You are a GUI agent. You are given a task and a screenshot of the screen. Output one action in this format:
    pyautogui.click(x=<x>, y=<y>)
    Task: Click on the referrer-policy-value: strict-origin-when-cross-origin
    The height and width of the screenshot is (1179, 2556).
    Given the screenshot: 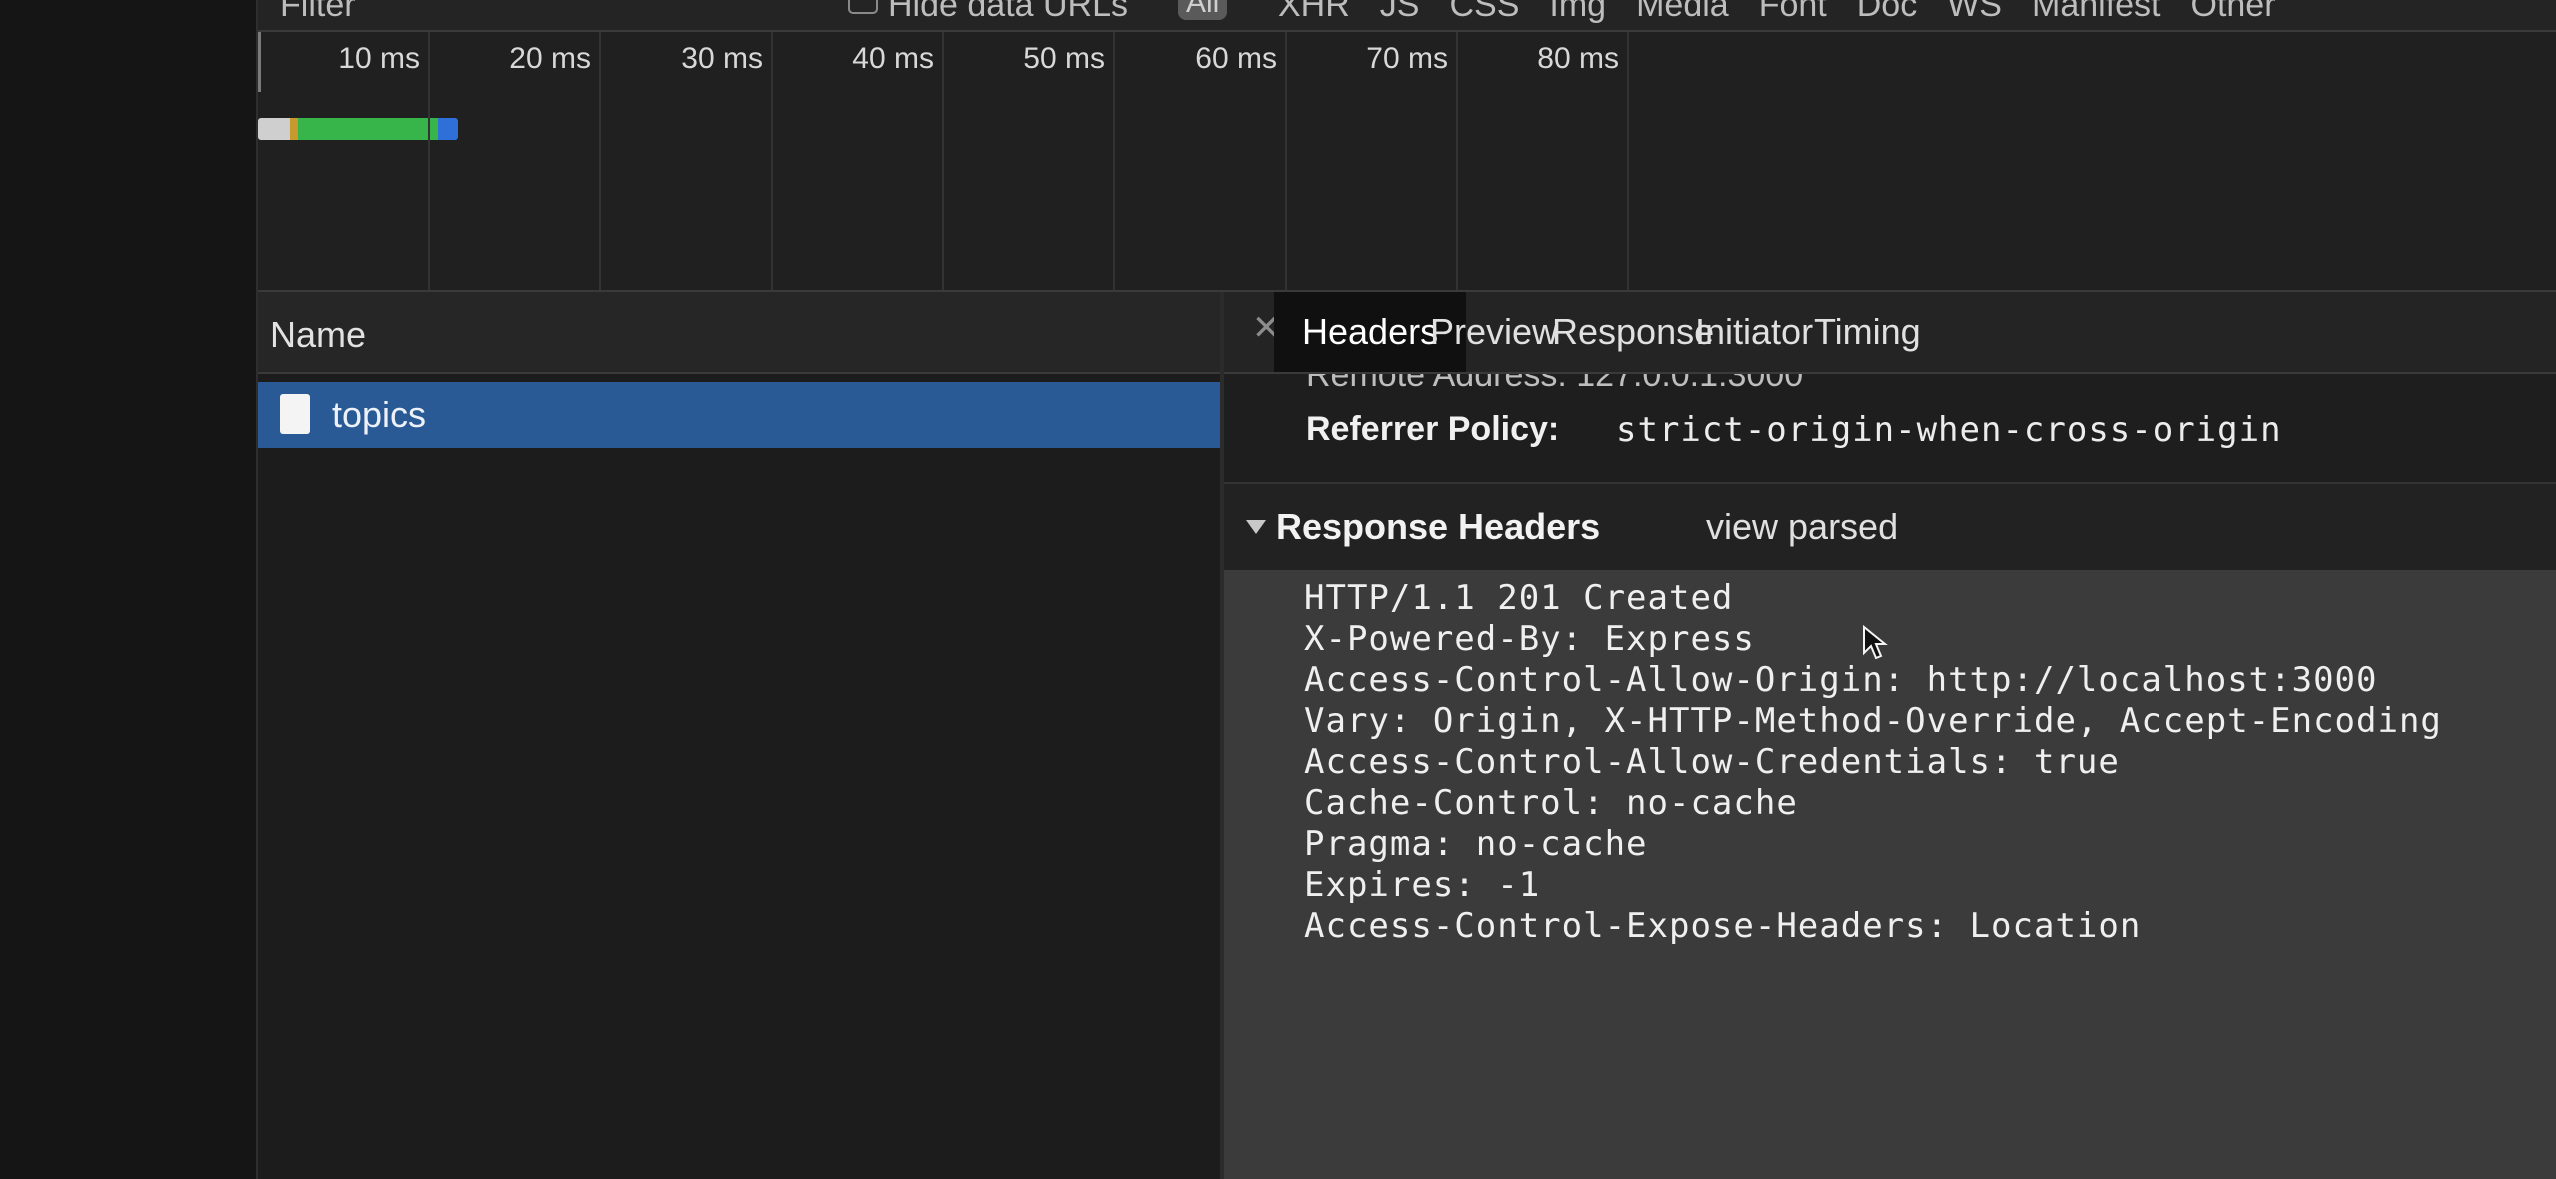 What is the action you would take?
    pyautogui.click(x=1949, y=430)
    